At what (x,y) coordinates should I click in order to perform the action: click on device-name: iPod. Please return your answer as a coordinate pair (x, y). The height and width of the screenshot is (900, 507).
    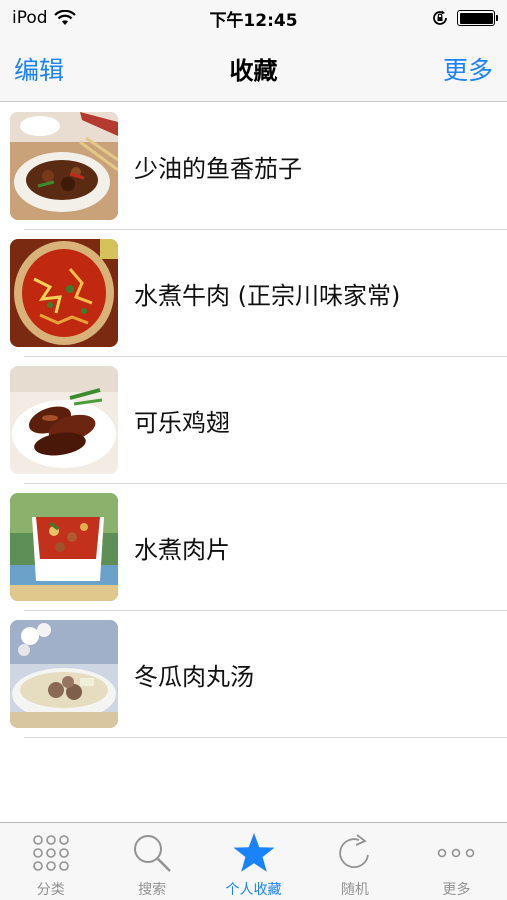
    Looking at the image, I should click on (30, 18).